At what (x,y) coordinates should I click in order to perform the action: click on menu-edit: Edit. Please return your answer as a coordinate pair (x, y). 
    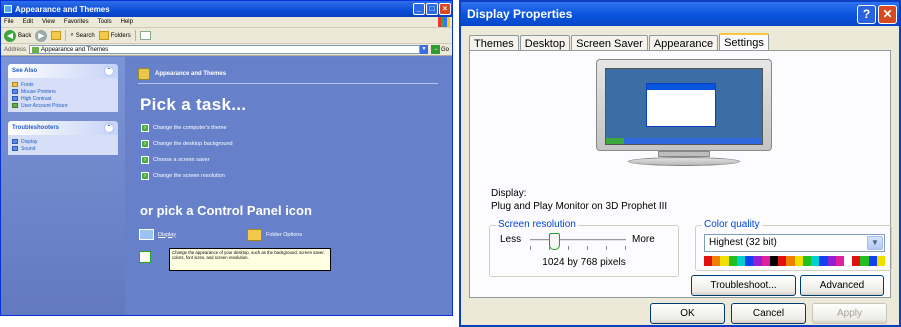
    Looking at the image, I should click on (28, 22).